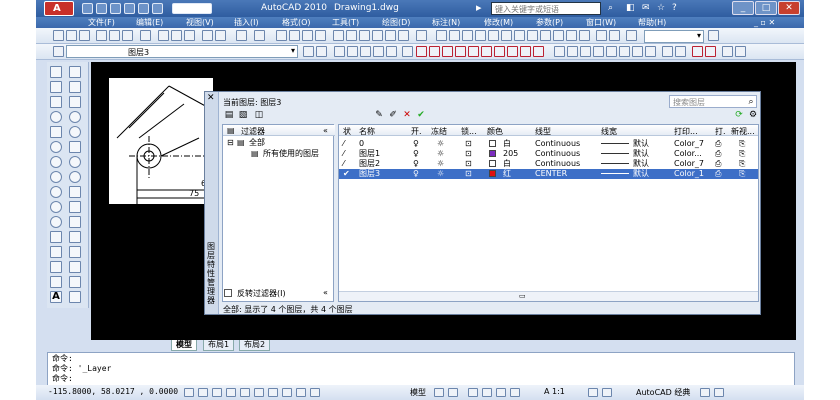 The width and height of the screenshot is (840, 400). Describe the element at coordinates (176, 35) in the screenshot. I see `copy-icon` at that location.